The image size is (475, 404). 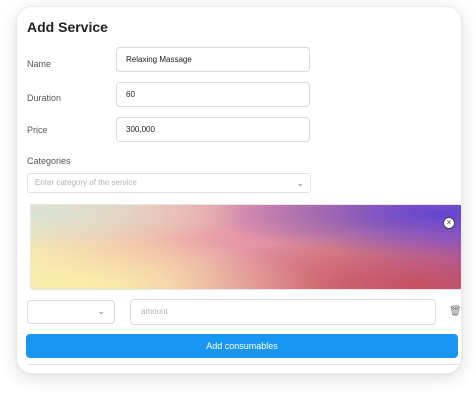 What do you see at coordinates (242, 346) in the screenshot?
I see `add-consumables-button: Add consumables` at bounding box center [242, 346].